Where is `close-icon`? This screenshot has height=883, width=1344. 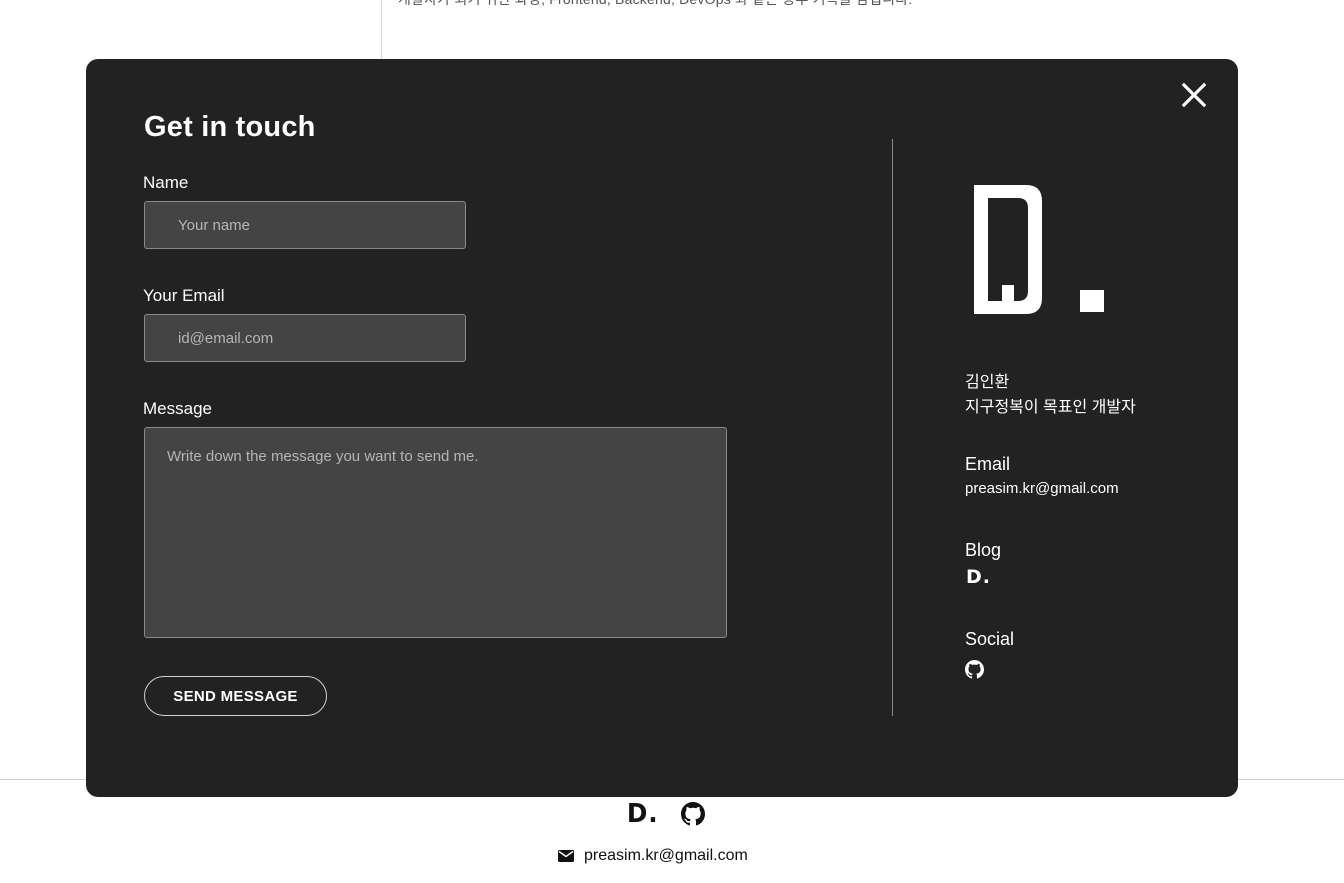 close-icon is located at coordinates (1194, 95).